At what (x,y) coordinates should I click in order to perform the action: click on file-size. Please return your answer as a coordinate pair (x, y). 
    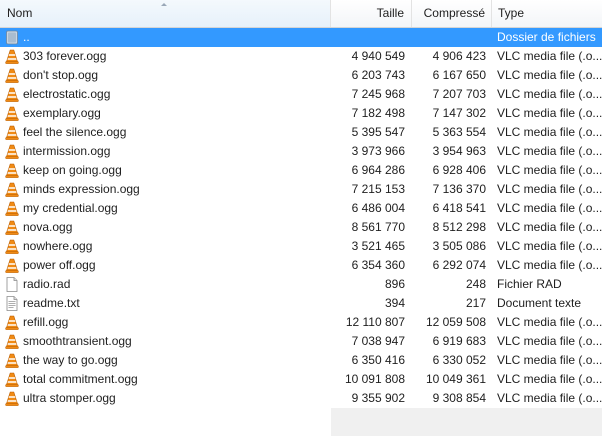
    Looking at the image, I should click on (368, 37).